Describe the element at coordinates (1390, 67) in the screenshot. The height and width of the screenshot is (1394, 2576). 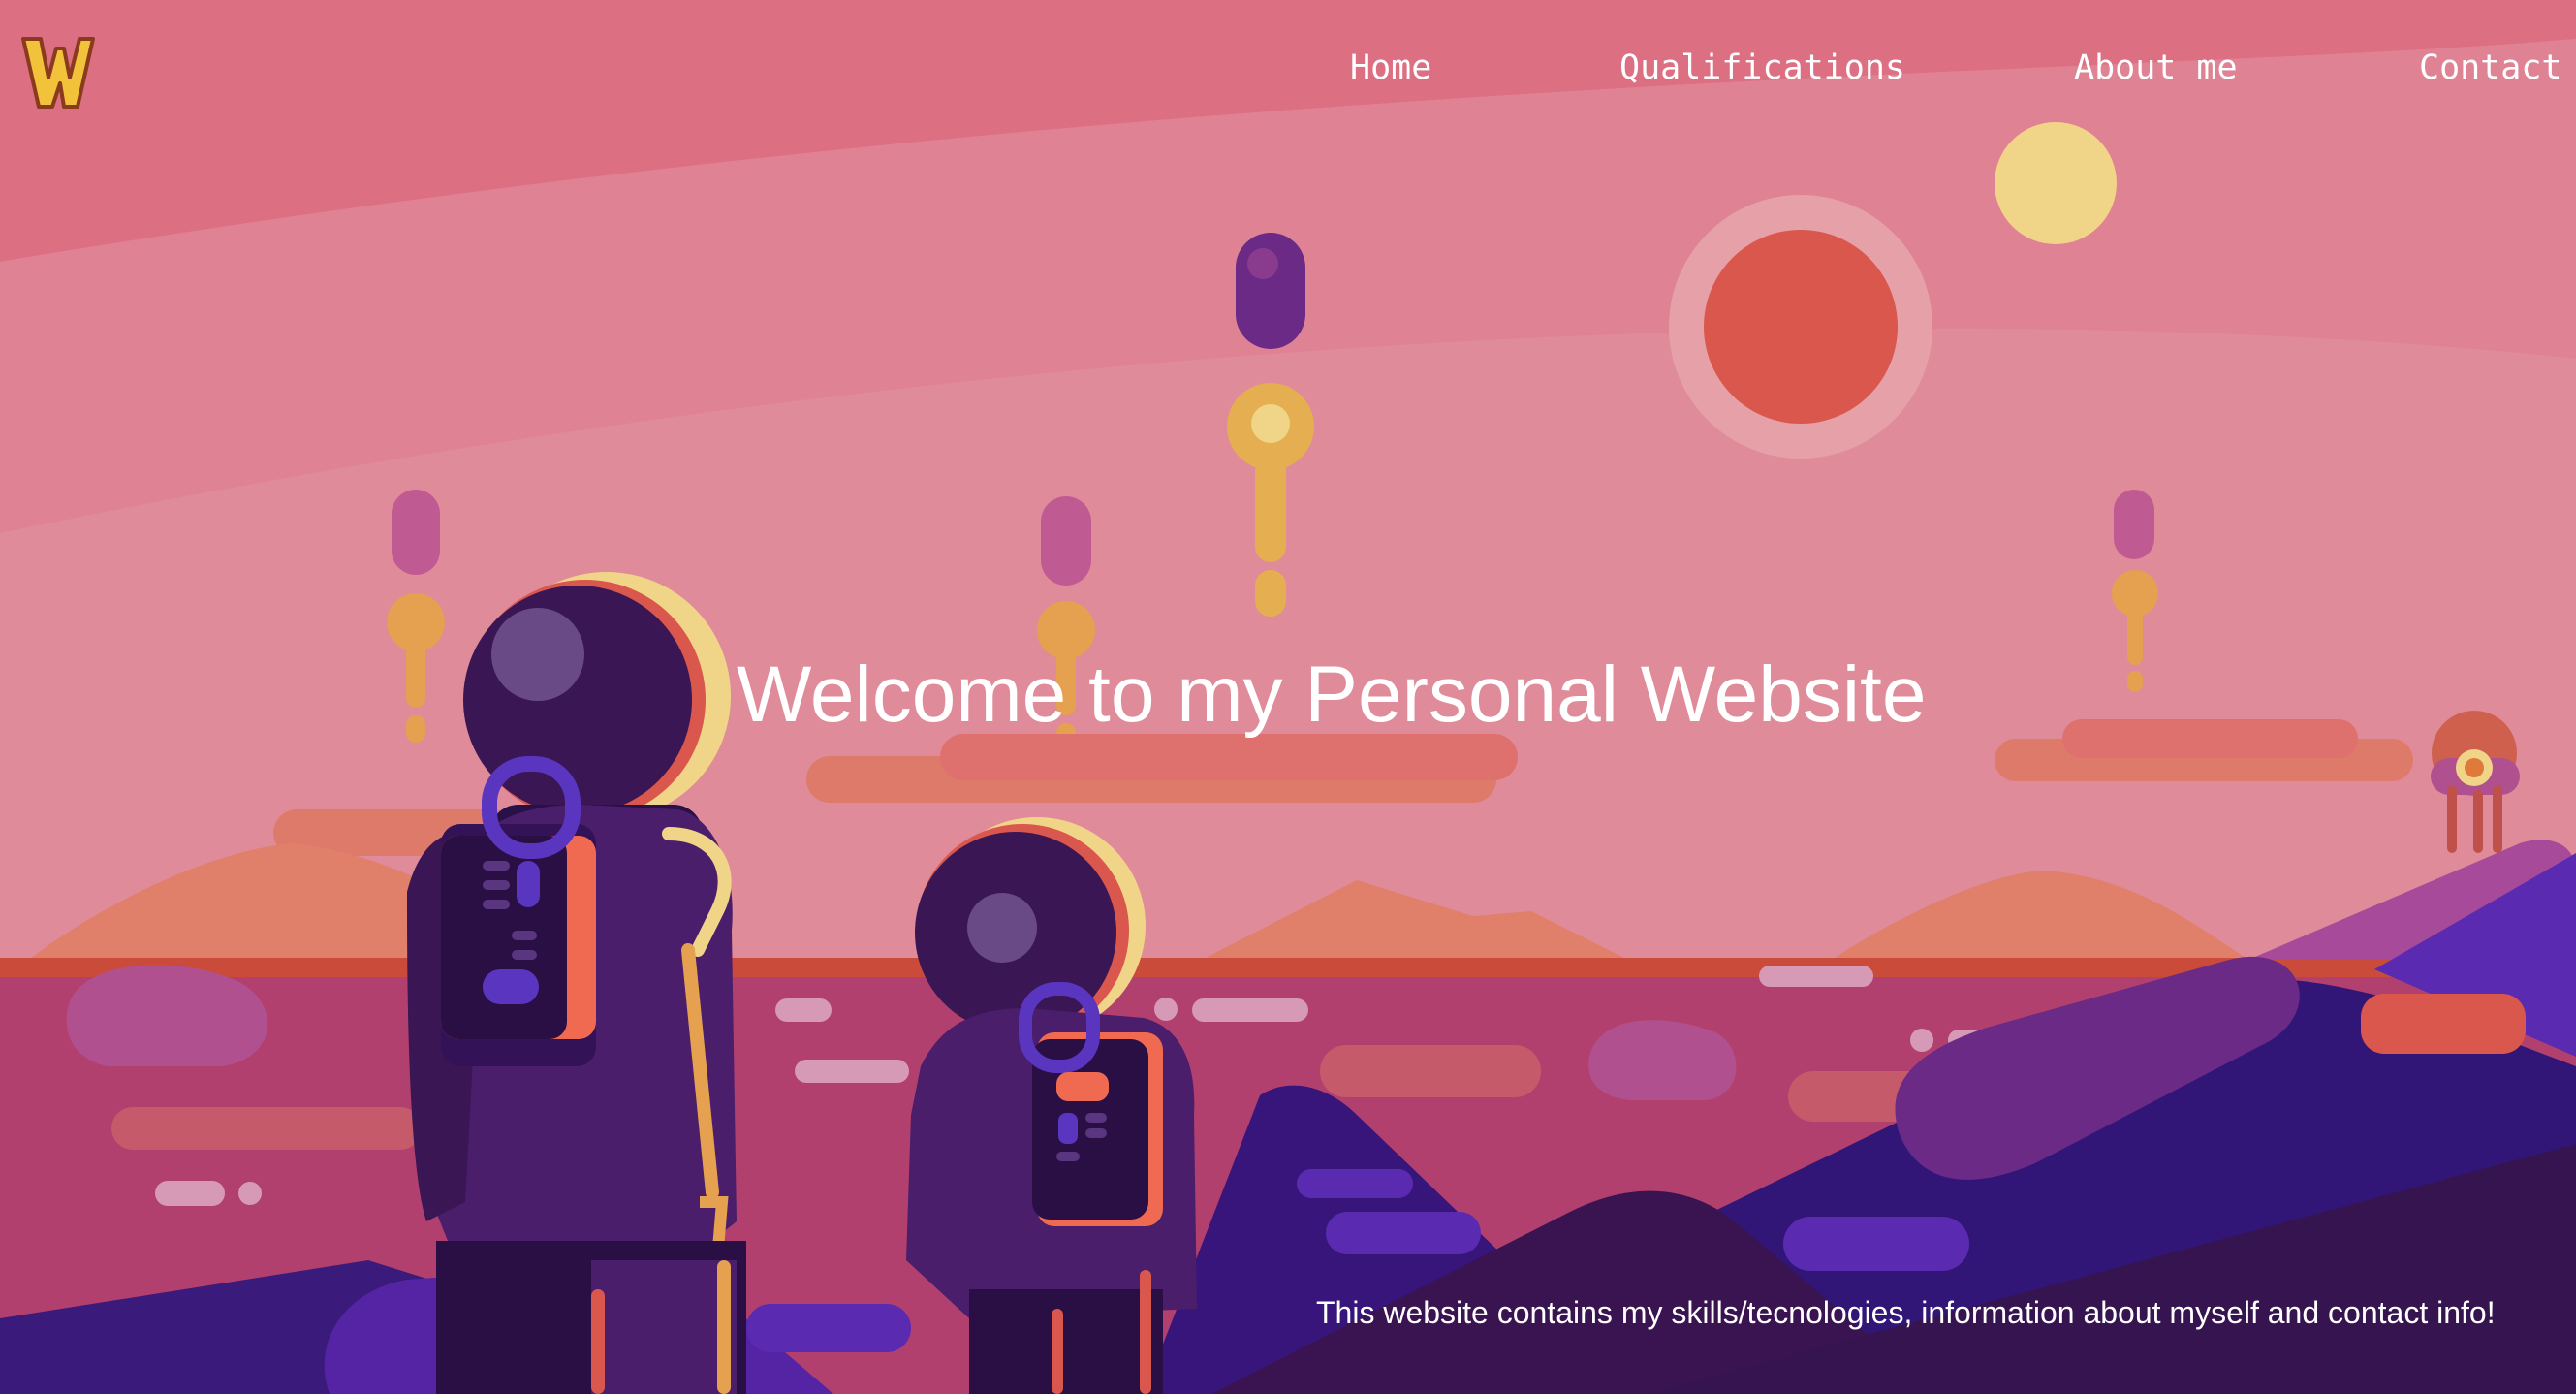
I see `nav-home-link: Home` at that location.